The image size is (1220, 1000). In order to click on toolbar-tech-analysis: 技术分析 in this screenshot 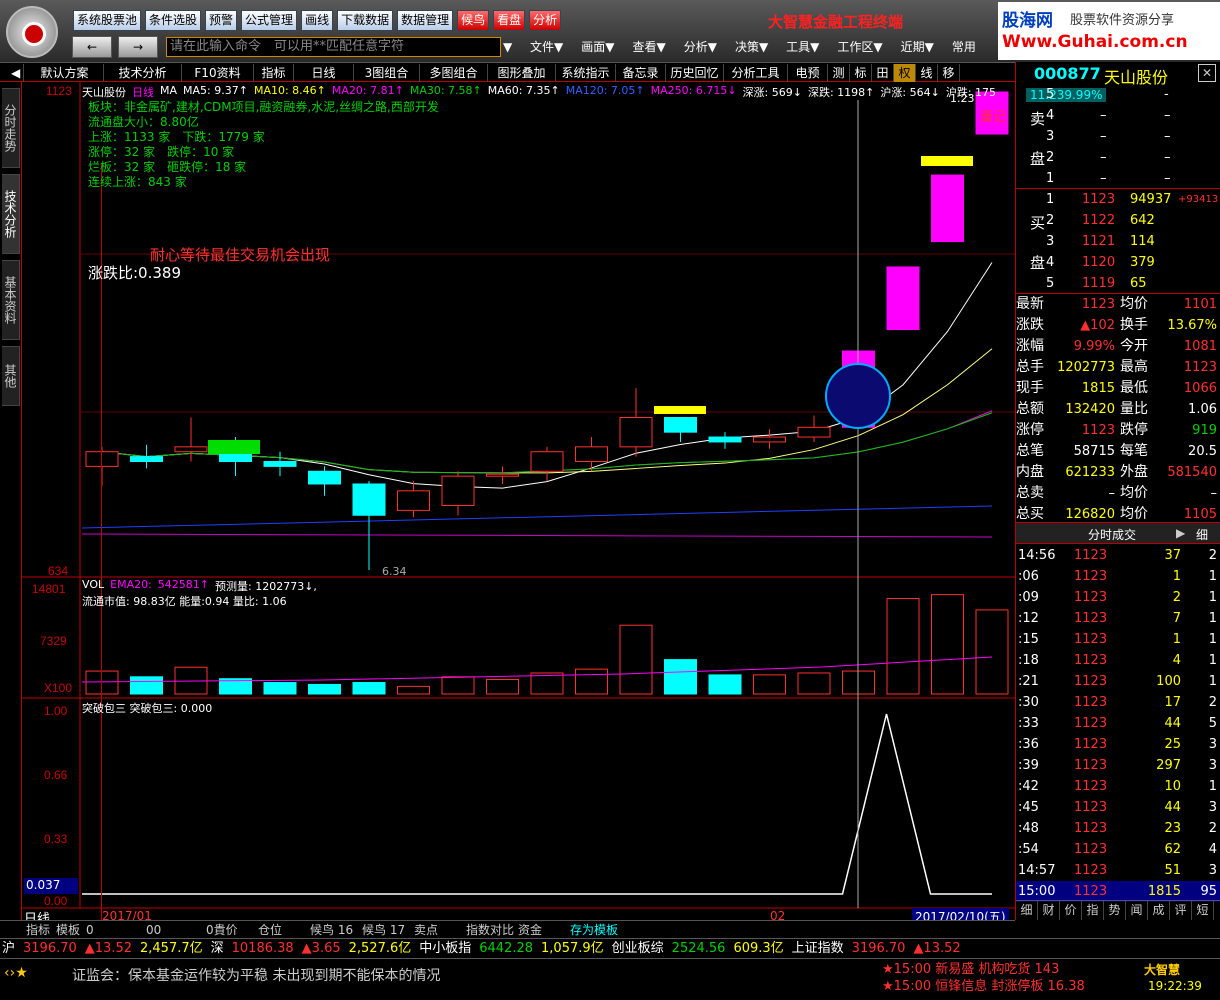, I will do `click(143, 73)`.